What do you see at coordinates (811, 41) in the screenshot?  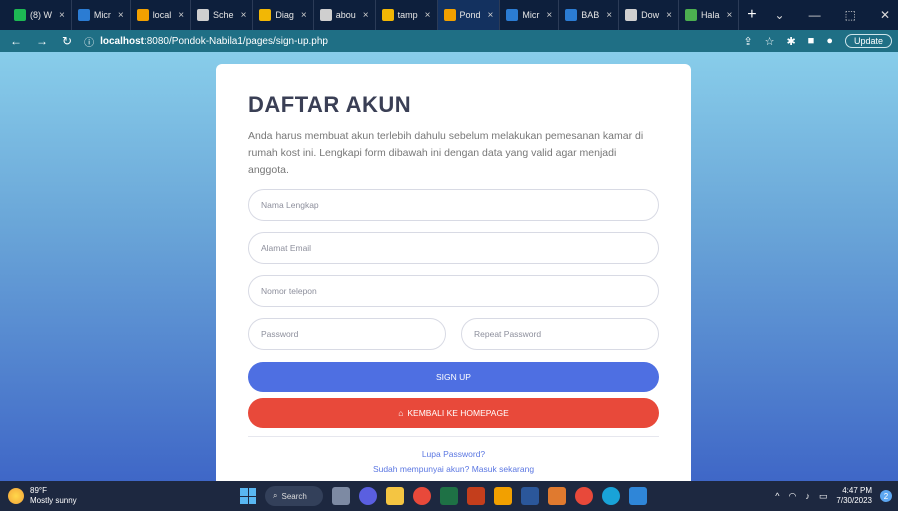 I see `side-panel-icon: ■` at bounding box center [811, 41].